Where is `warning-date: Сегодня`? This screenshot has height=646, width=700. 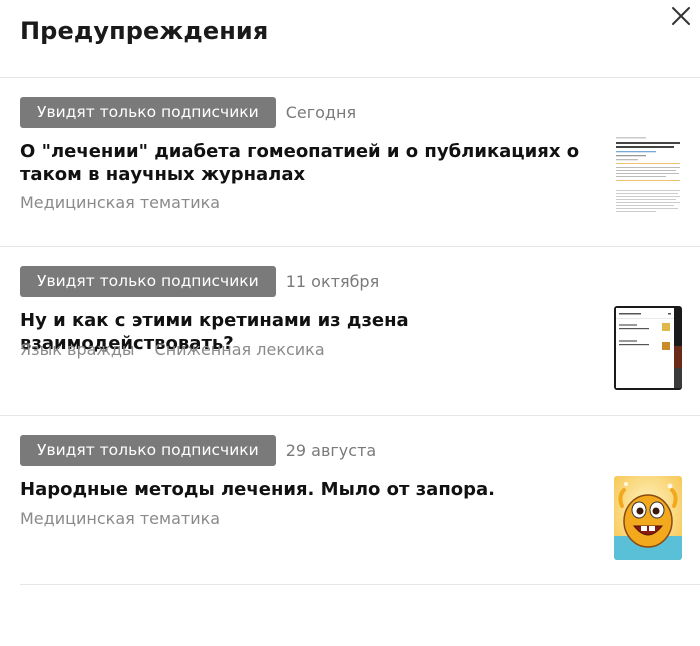
warning-date: Сегодня is located at coordinates (321, 112).